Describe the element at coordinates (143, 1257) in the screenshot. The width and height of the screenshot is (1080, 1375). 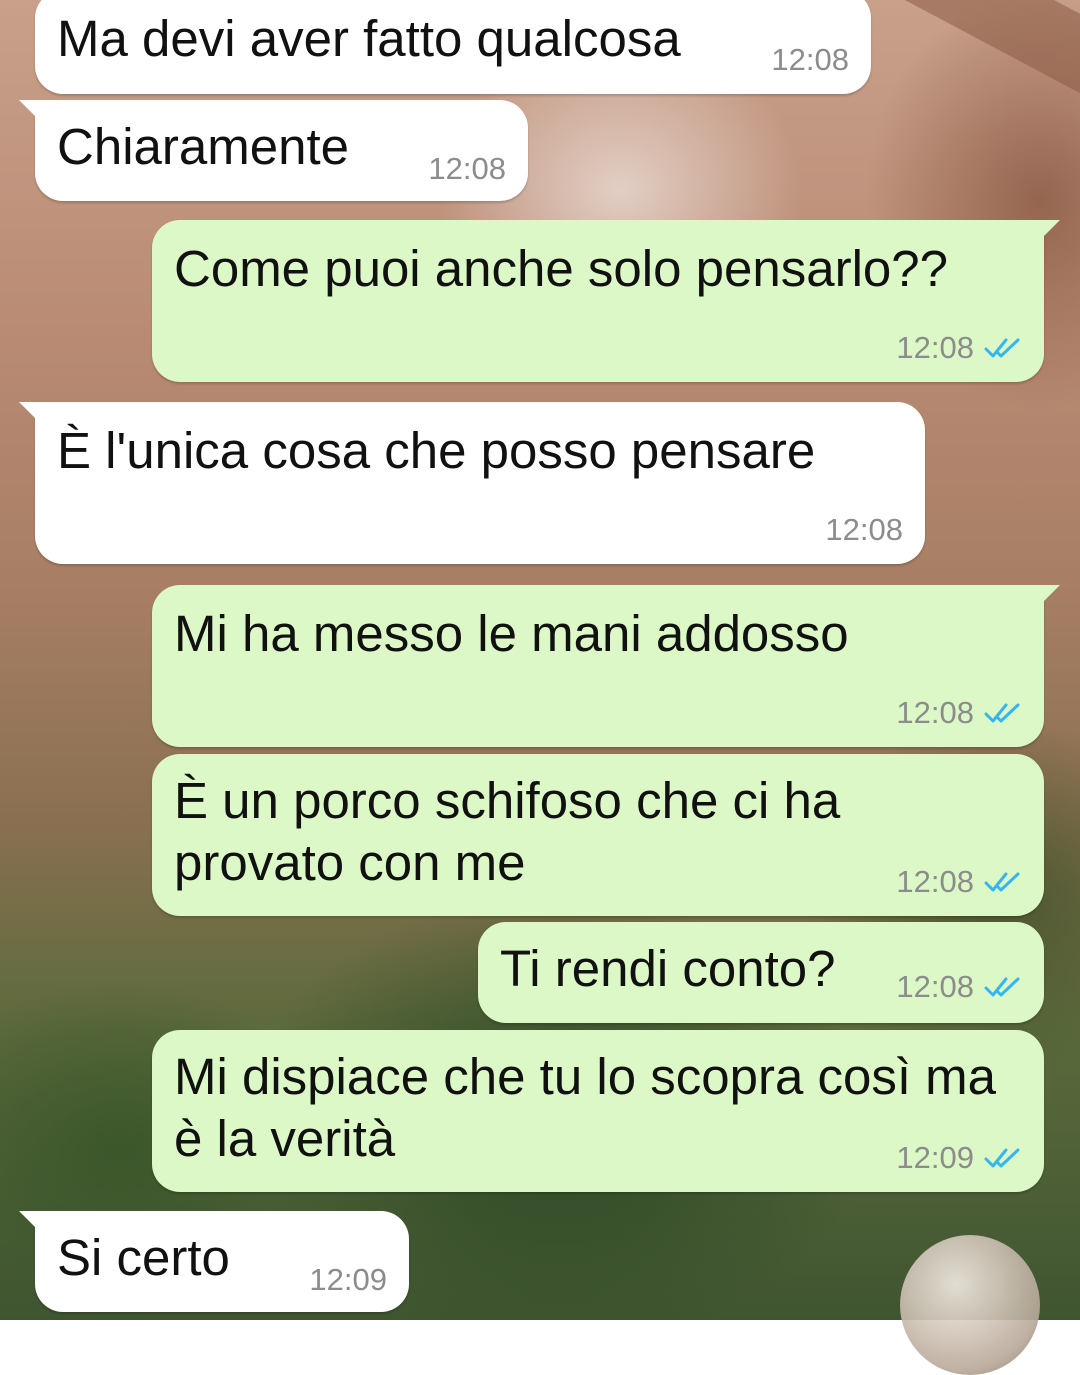
I see `message-text: Si certo` at that location.